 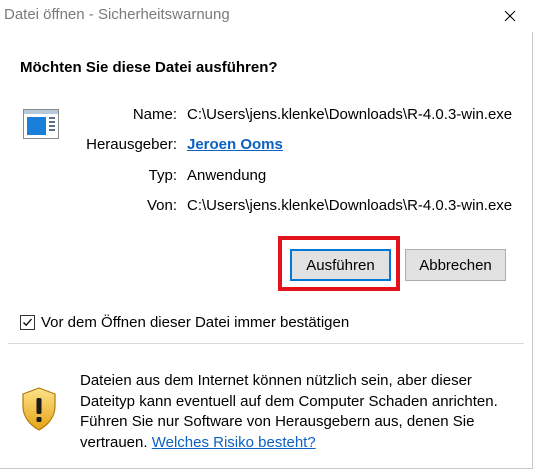 I want to click on section-divider, so click(x=266, y=343).